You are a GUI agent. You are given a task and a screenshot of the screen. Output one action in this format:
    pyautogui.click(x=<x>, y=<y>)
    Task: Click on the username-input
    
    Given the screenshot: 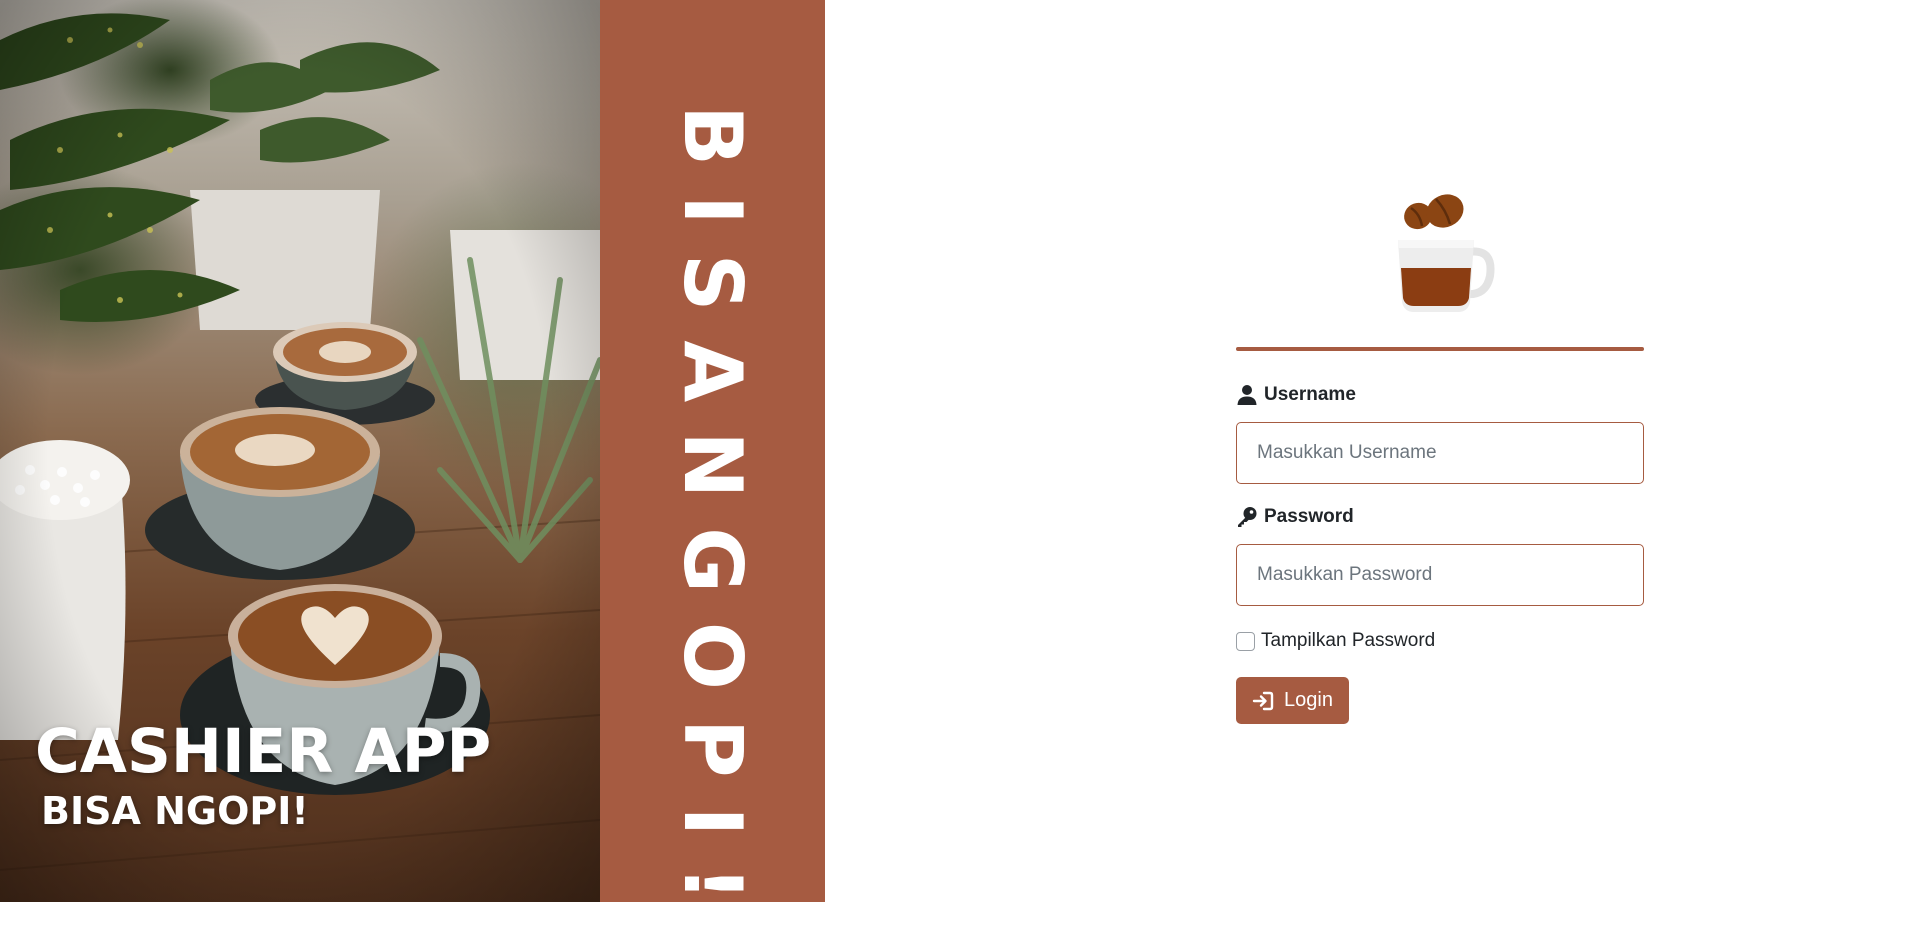 What is the action you would take?
    pyautogui.click(x=1440, y=453)
    